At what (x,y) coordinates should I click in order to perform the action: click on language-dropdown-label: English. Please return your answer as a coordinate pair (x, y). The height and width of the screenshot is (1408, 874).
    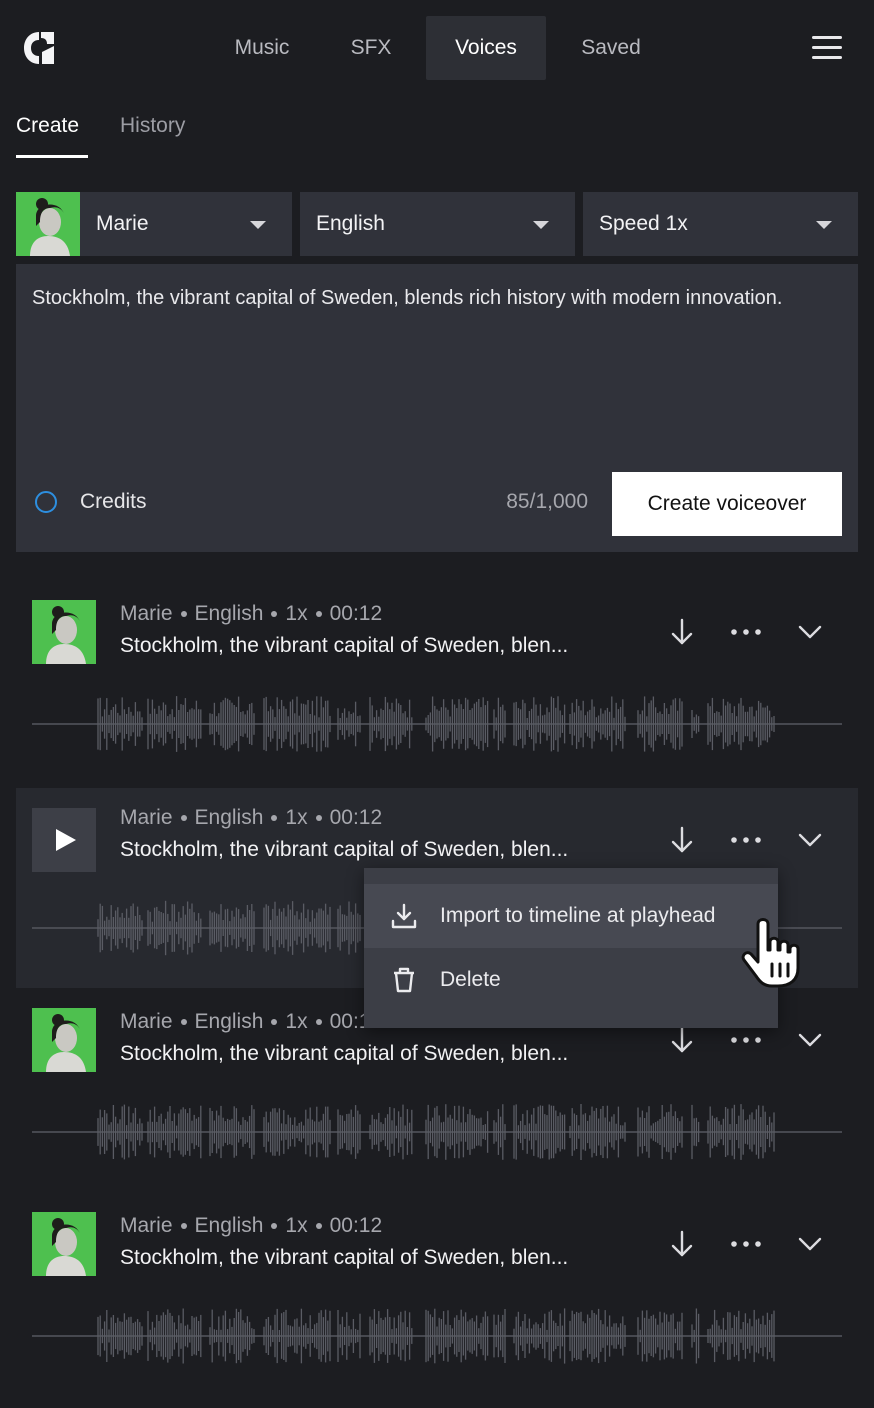
    Looking at the image, I should click on (350, 223).